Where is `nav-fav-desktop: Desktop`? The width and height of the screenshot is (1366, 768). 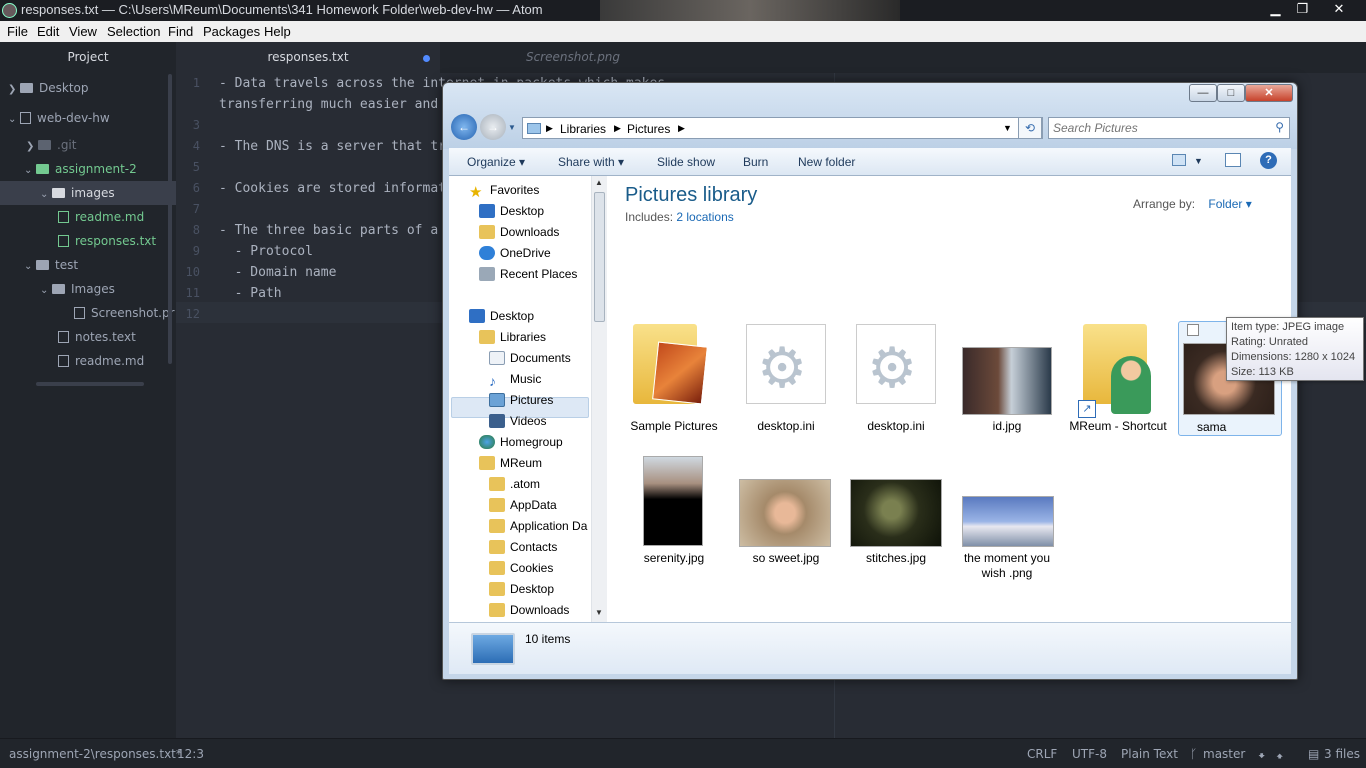 nav-fav-desktop: Desktop is located at coordinates (511, 211).